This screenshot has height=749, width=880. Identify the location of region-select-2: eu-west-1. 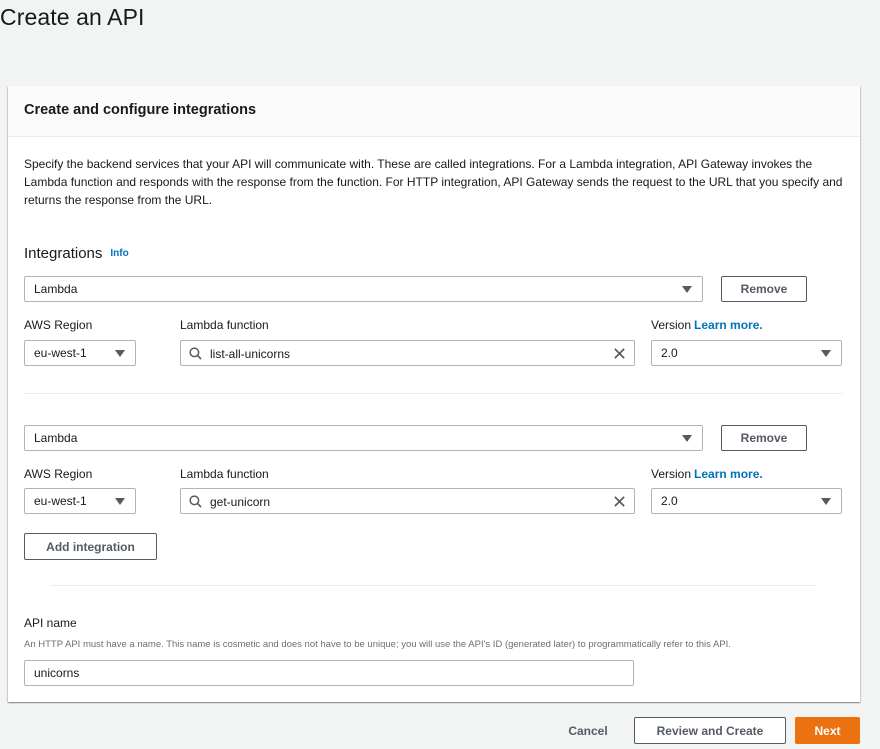
(80, 501).